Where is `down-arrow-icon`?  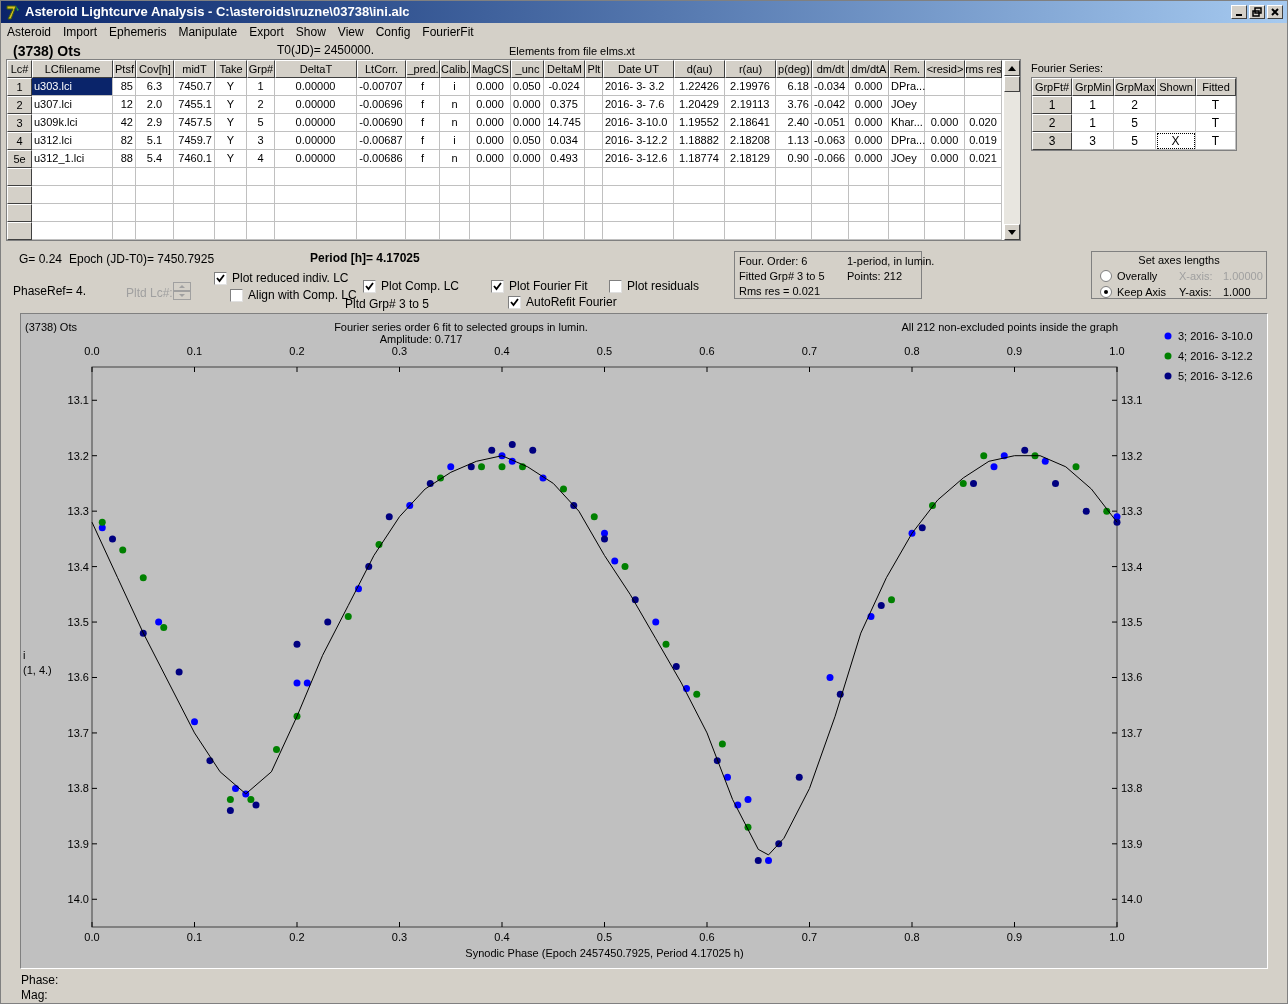
down-arrow-icon is located at coordinates (1012, 232).